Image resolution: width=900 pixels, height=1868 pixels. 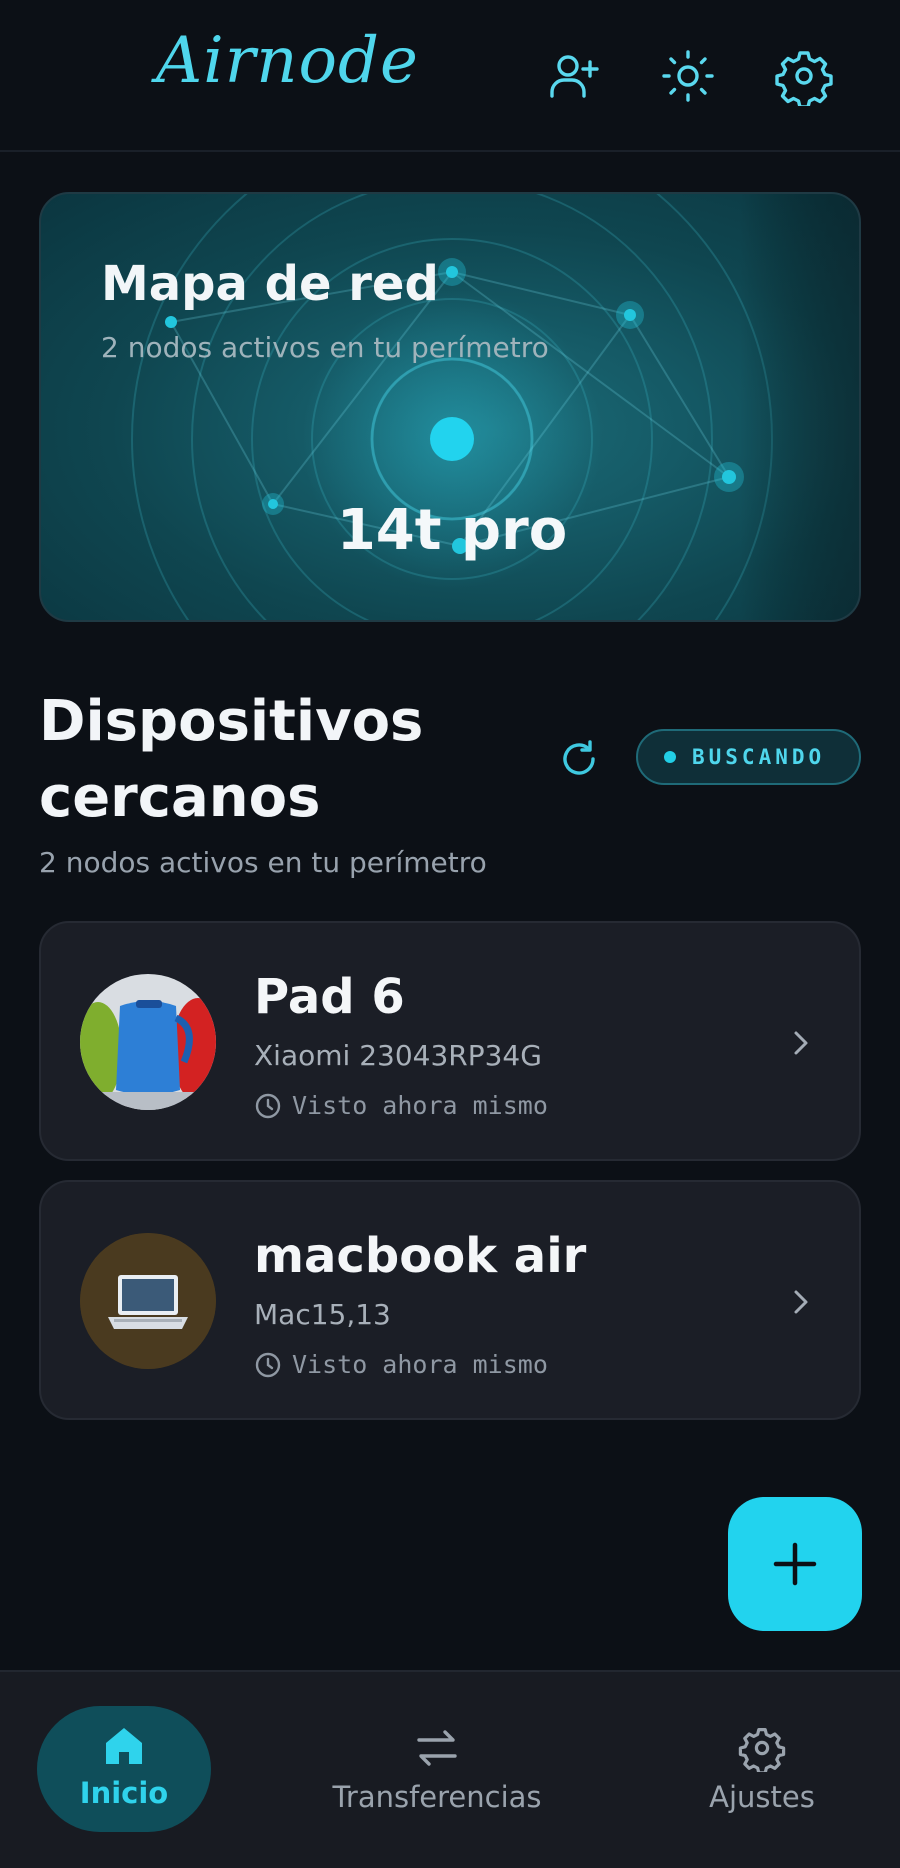 What do you see at coordinates (263, 862) in the screenshot?
I see `section-subtitle: 2 nodos activos en tu perímetro` at bounding box center [263, 862].